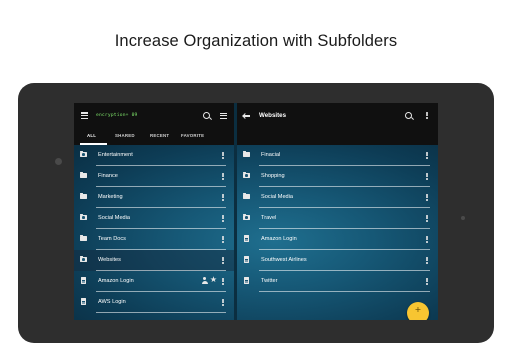 The width and height of the screenshot is (512, 343). I want to click on list-item: Amazon Login, so click(337, 239).